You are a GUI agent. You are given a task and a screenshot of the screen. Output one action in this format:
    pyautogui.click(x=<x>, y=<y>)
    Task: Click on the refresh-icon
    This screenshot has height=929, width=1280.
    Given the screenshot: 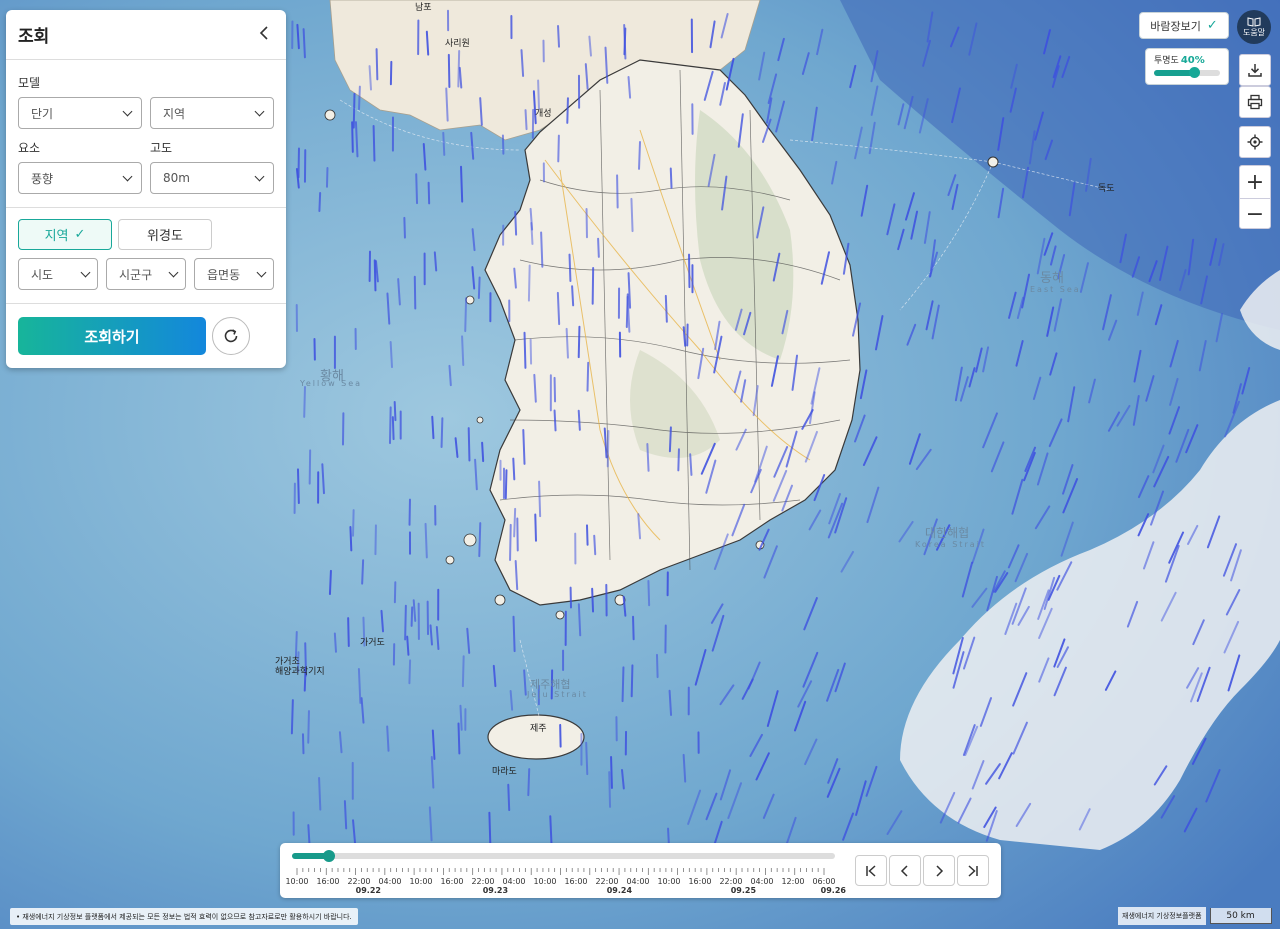 What is the action you would take?
    pyautogui.click(x=231, y=336)
    